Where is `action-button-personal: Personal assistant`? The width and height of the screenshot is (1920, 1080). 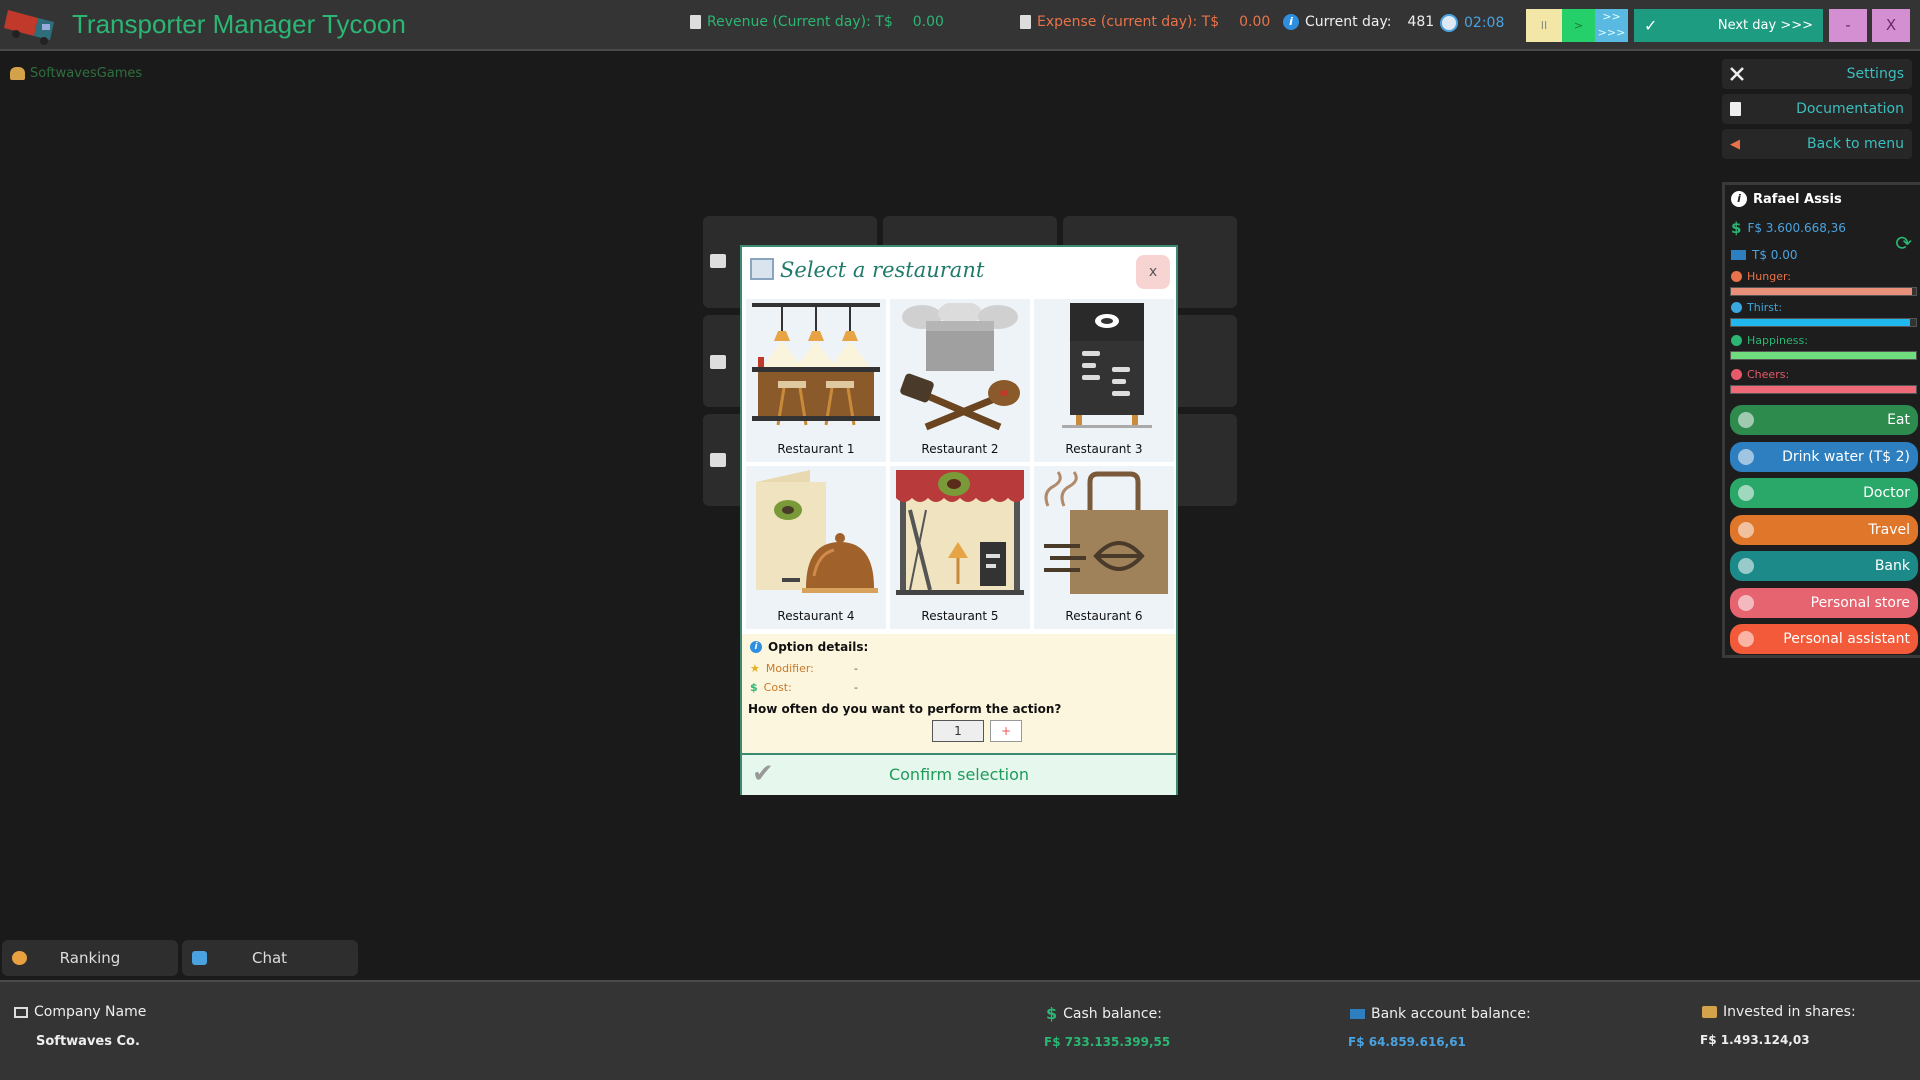
action-button-personal: Personal assistant is located at coordinates (1824, 639).